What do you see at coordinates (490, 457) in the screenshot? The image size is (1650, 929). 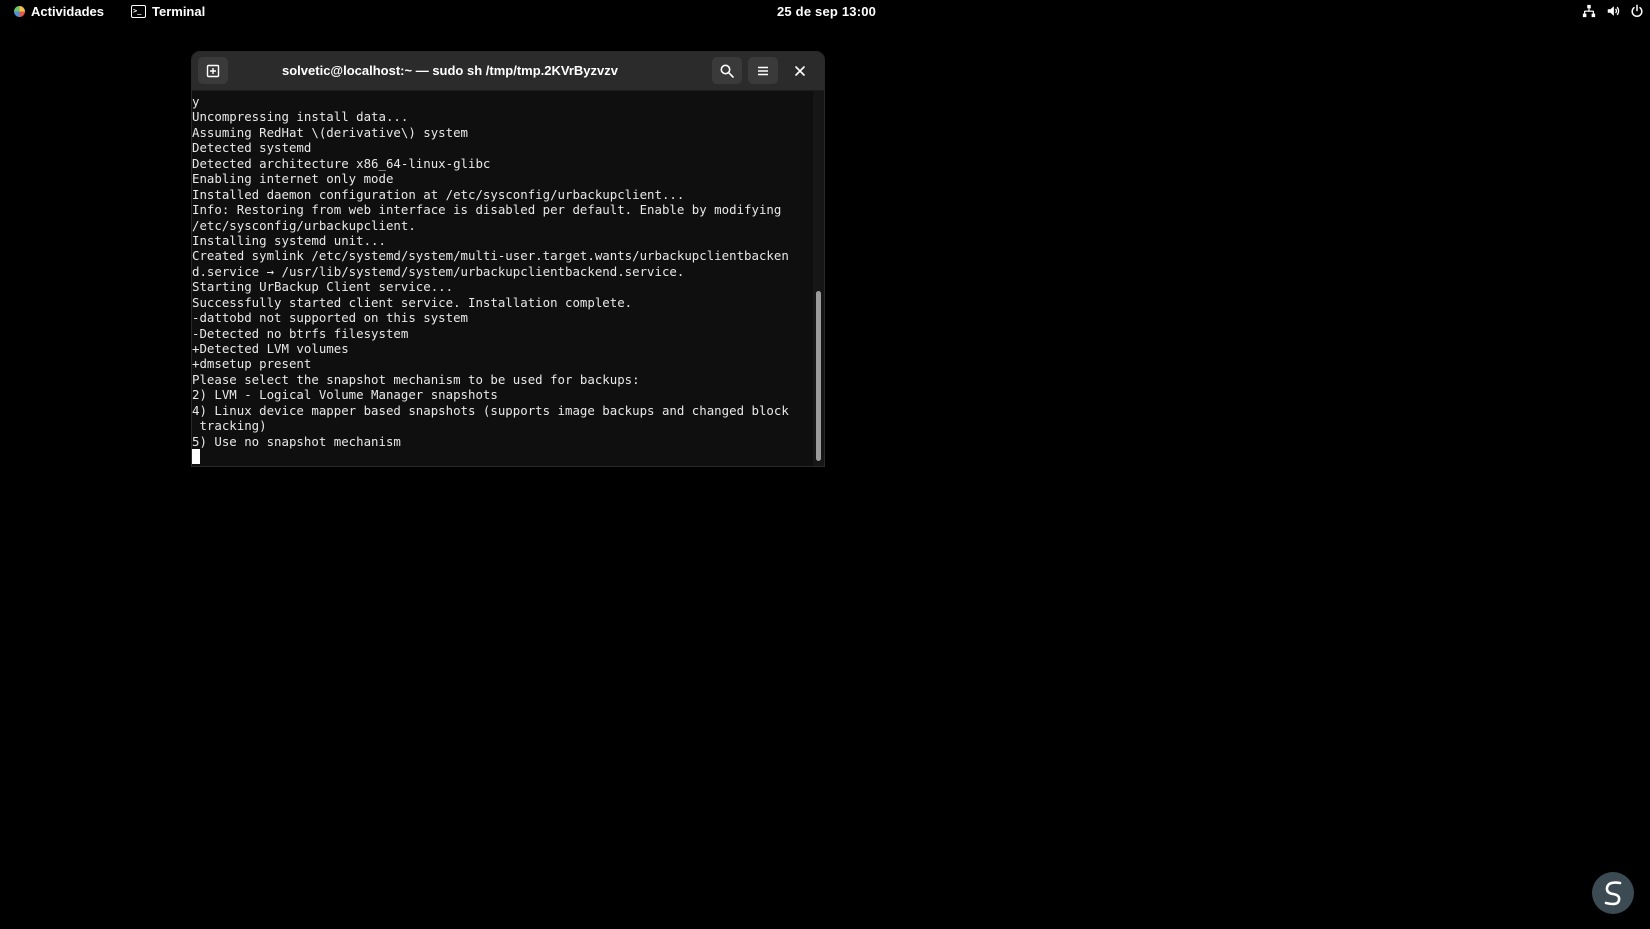 I see `terminal-prompt-line` at bounding box center [490, 457].